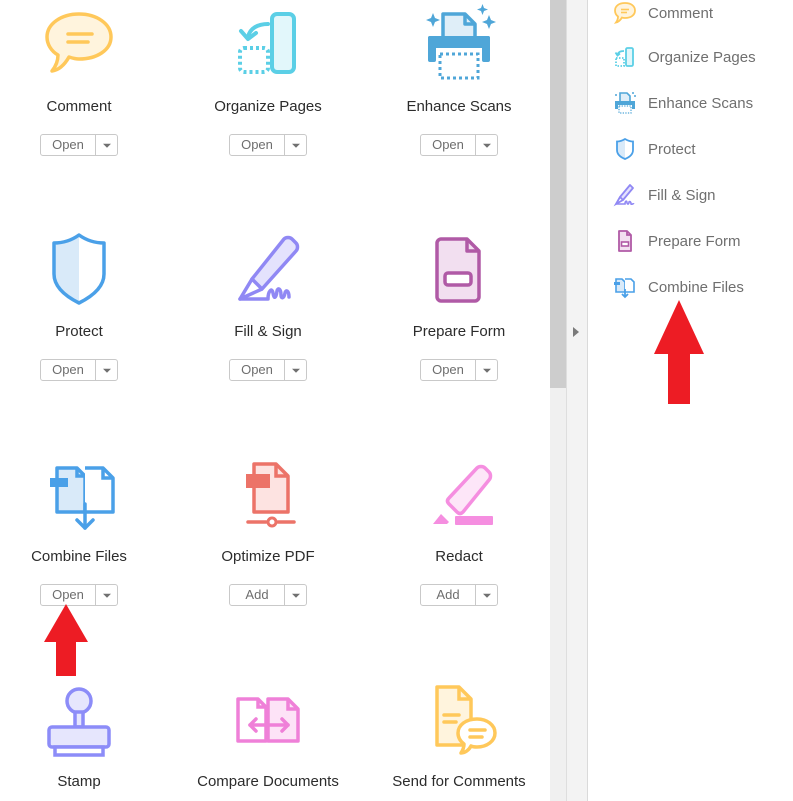 The width and height of the screenshot is (793, 801). I want to click on right-panel-item-combine-files: Combine Files, so click(678, 287).